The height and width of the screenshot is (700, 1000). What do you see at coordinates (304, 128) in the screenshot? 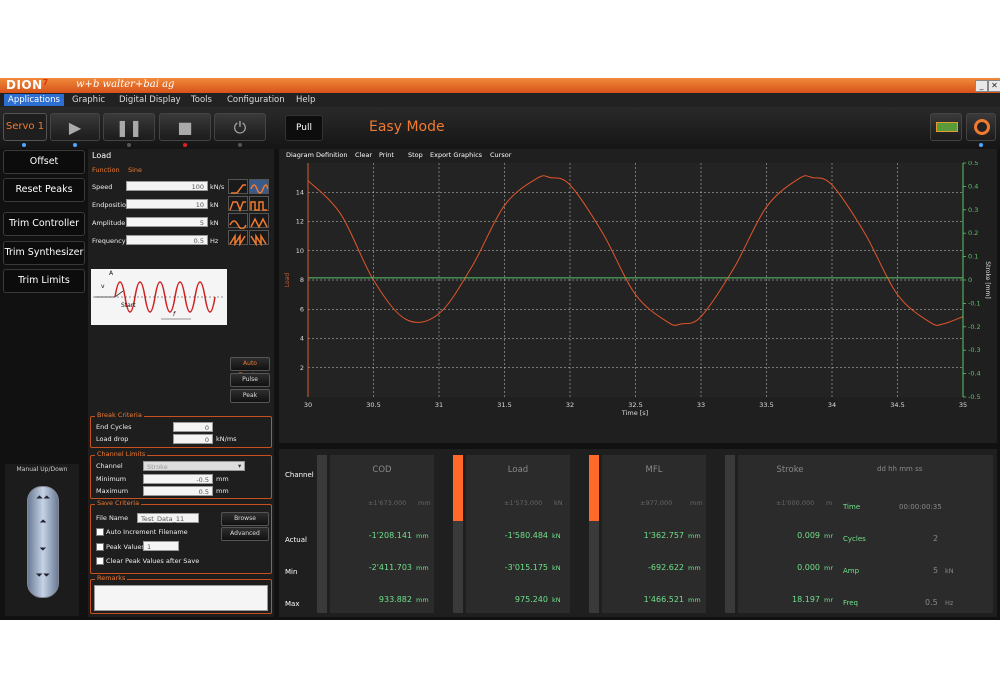
I see `pull-button: Pull` at bounding box center [304, 128].